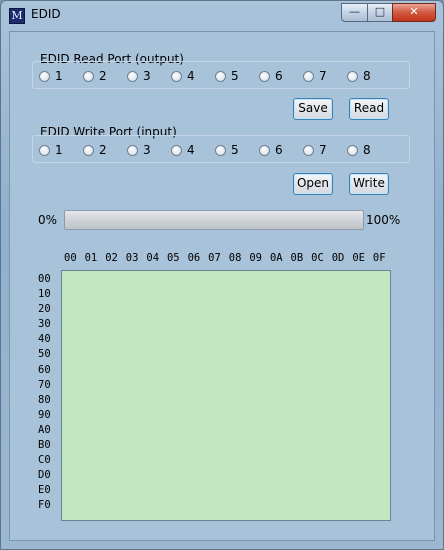 This screenshot has width=444, height=550. Describe the element at coordinates (48, 220) in the screenshot. I see `progress-min-label: 0%` at that location.